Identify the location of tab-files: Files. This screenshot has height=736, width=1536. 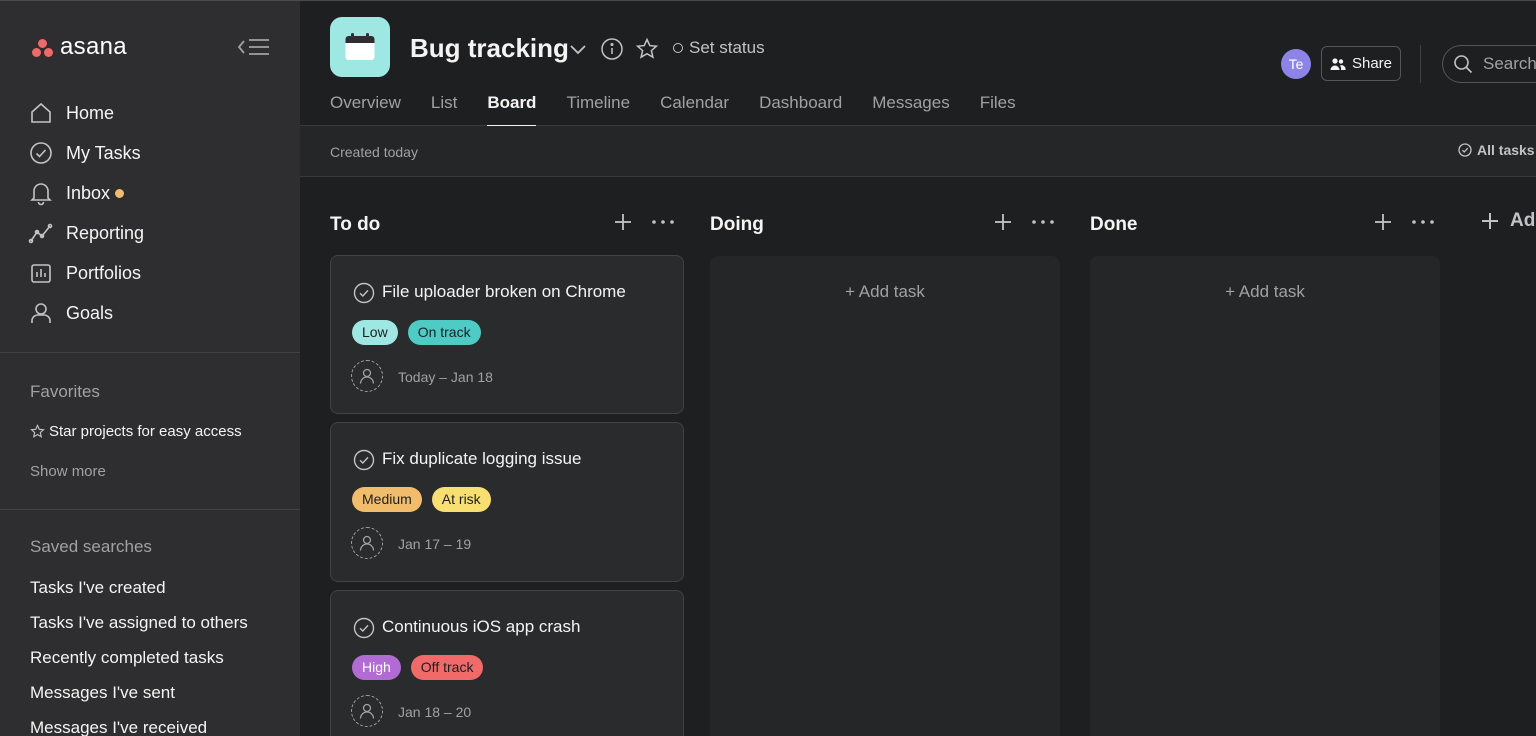
(998, 110).